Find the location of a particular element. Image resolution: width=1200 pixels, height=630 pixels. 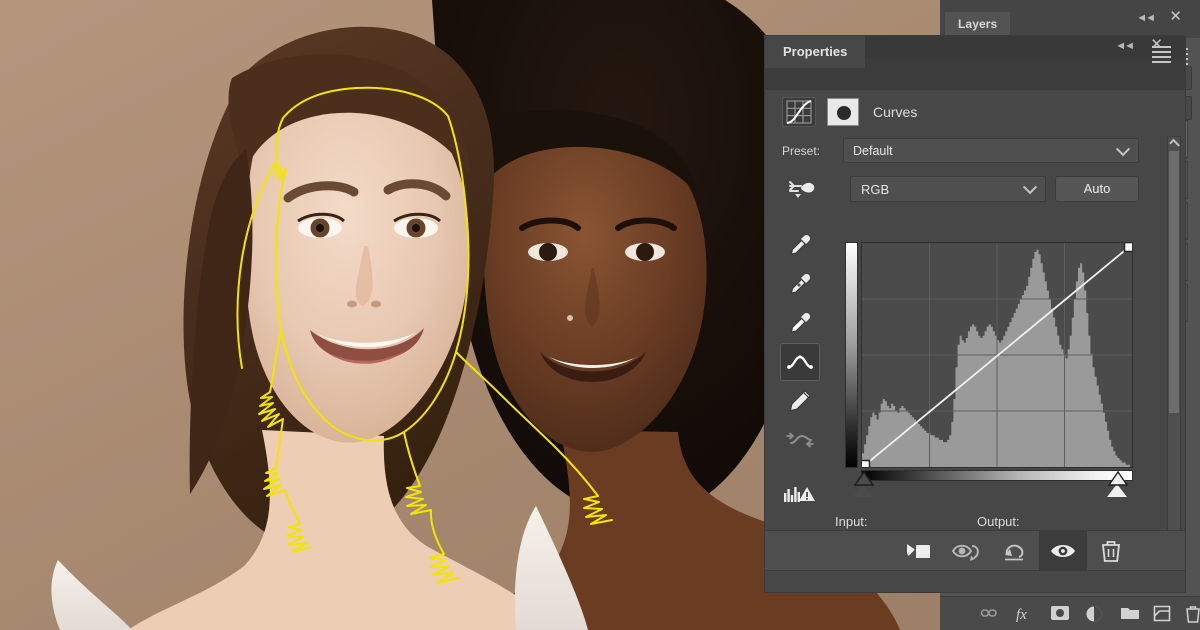

clip-to-layer-button is located at coordinates (919, 551).